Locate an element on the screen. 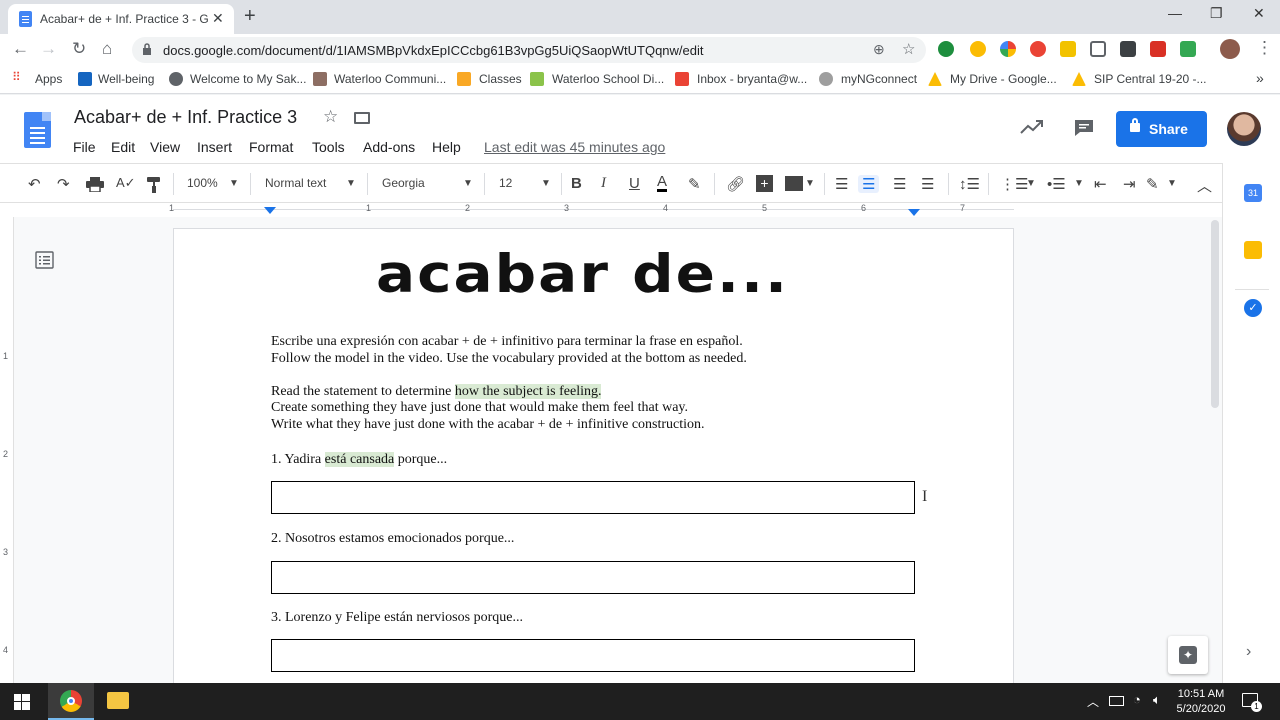 The height and width of the screenshot is (720, 1280). bookmark-classes: Classes is located at coordinates (500, 79).